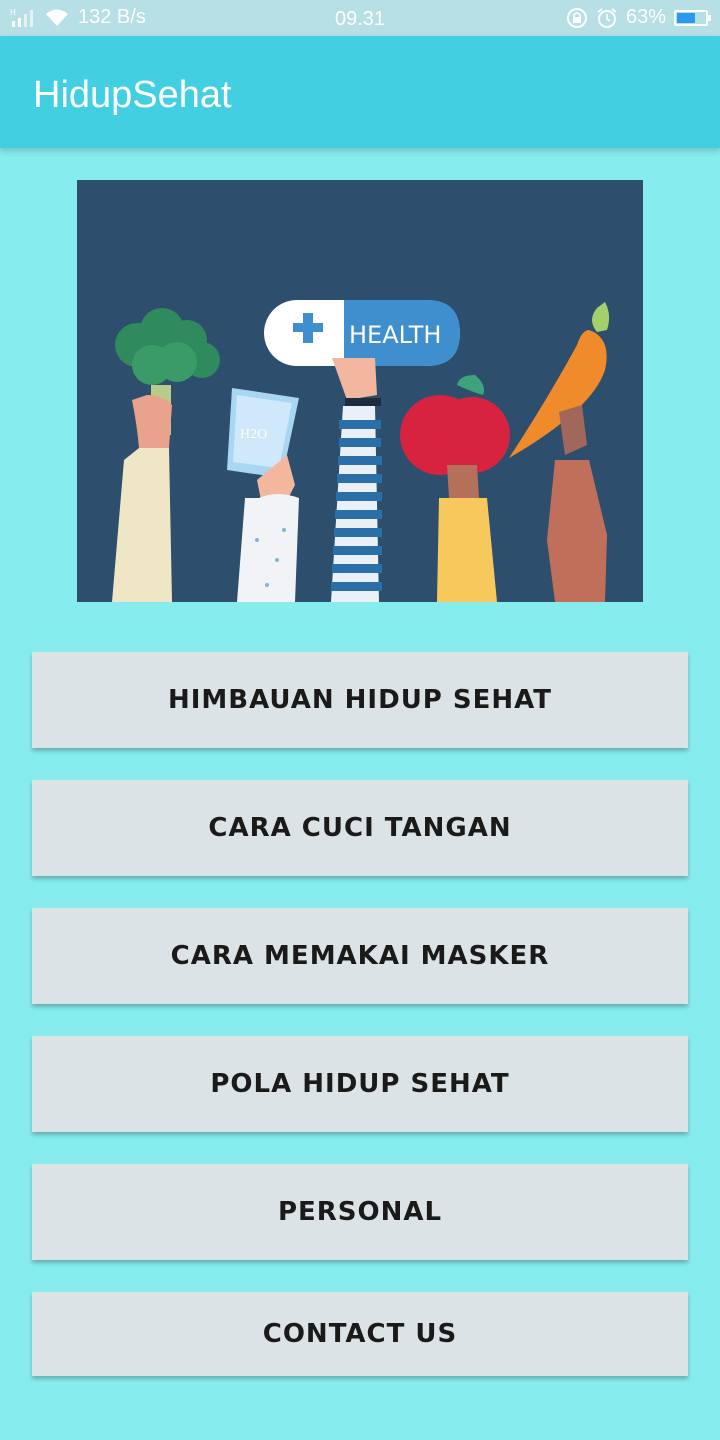 The width and height of the screenshot is (720, 1440). Describe the element at coordinates (395, 335) in the screenshot. I see `health-badge-text: HEALTH` at that location.